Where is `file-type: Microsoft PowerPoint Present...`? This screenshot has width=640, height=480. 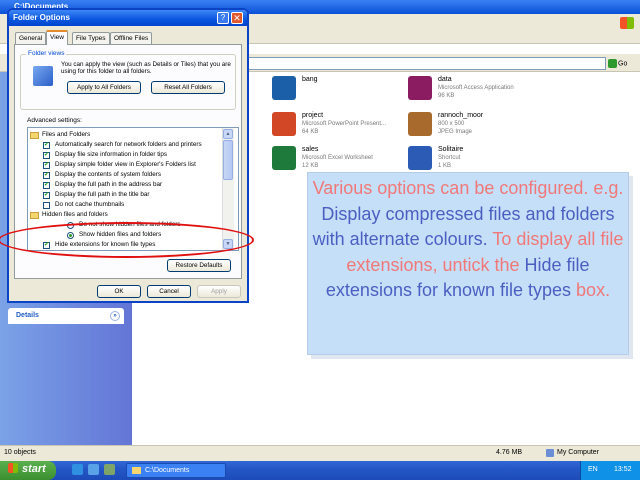 file-type: Microsoft PowerPoint Present... is located at coordinates (344, 124).